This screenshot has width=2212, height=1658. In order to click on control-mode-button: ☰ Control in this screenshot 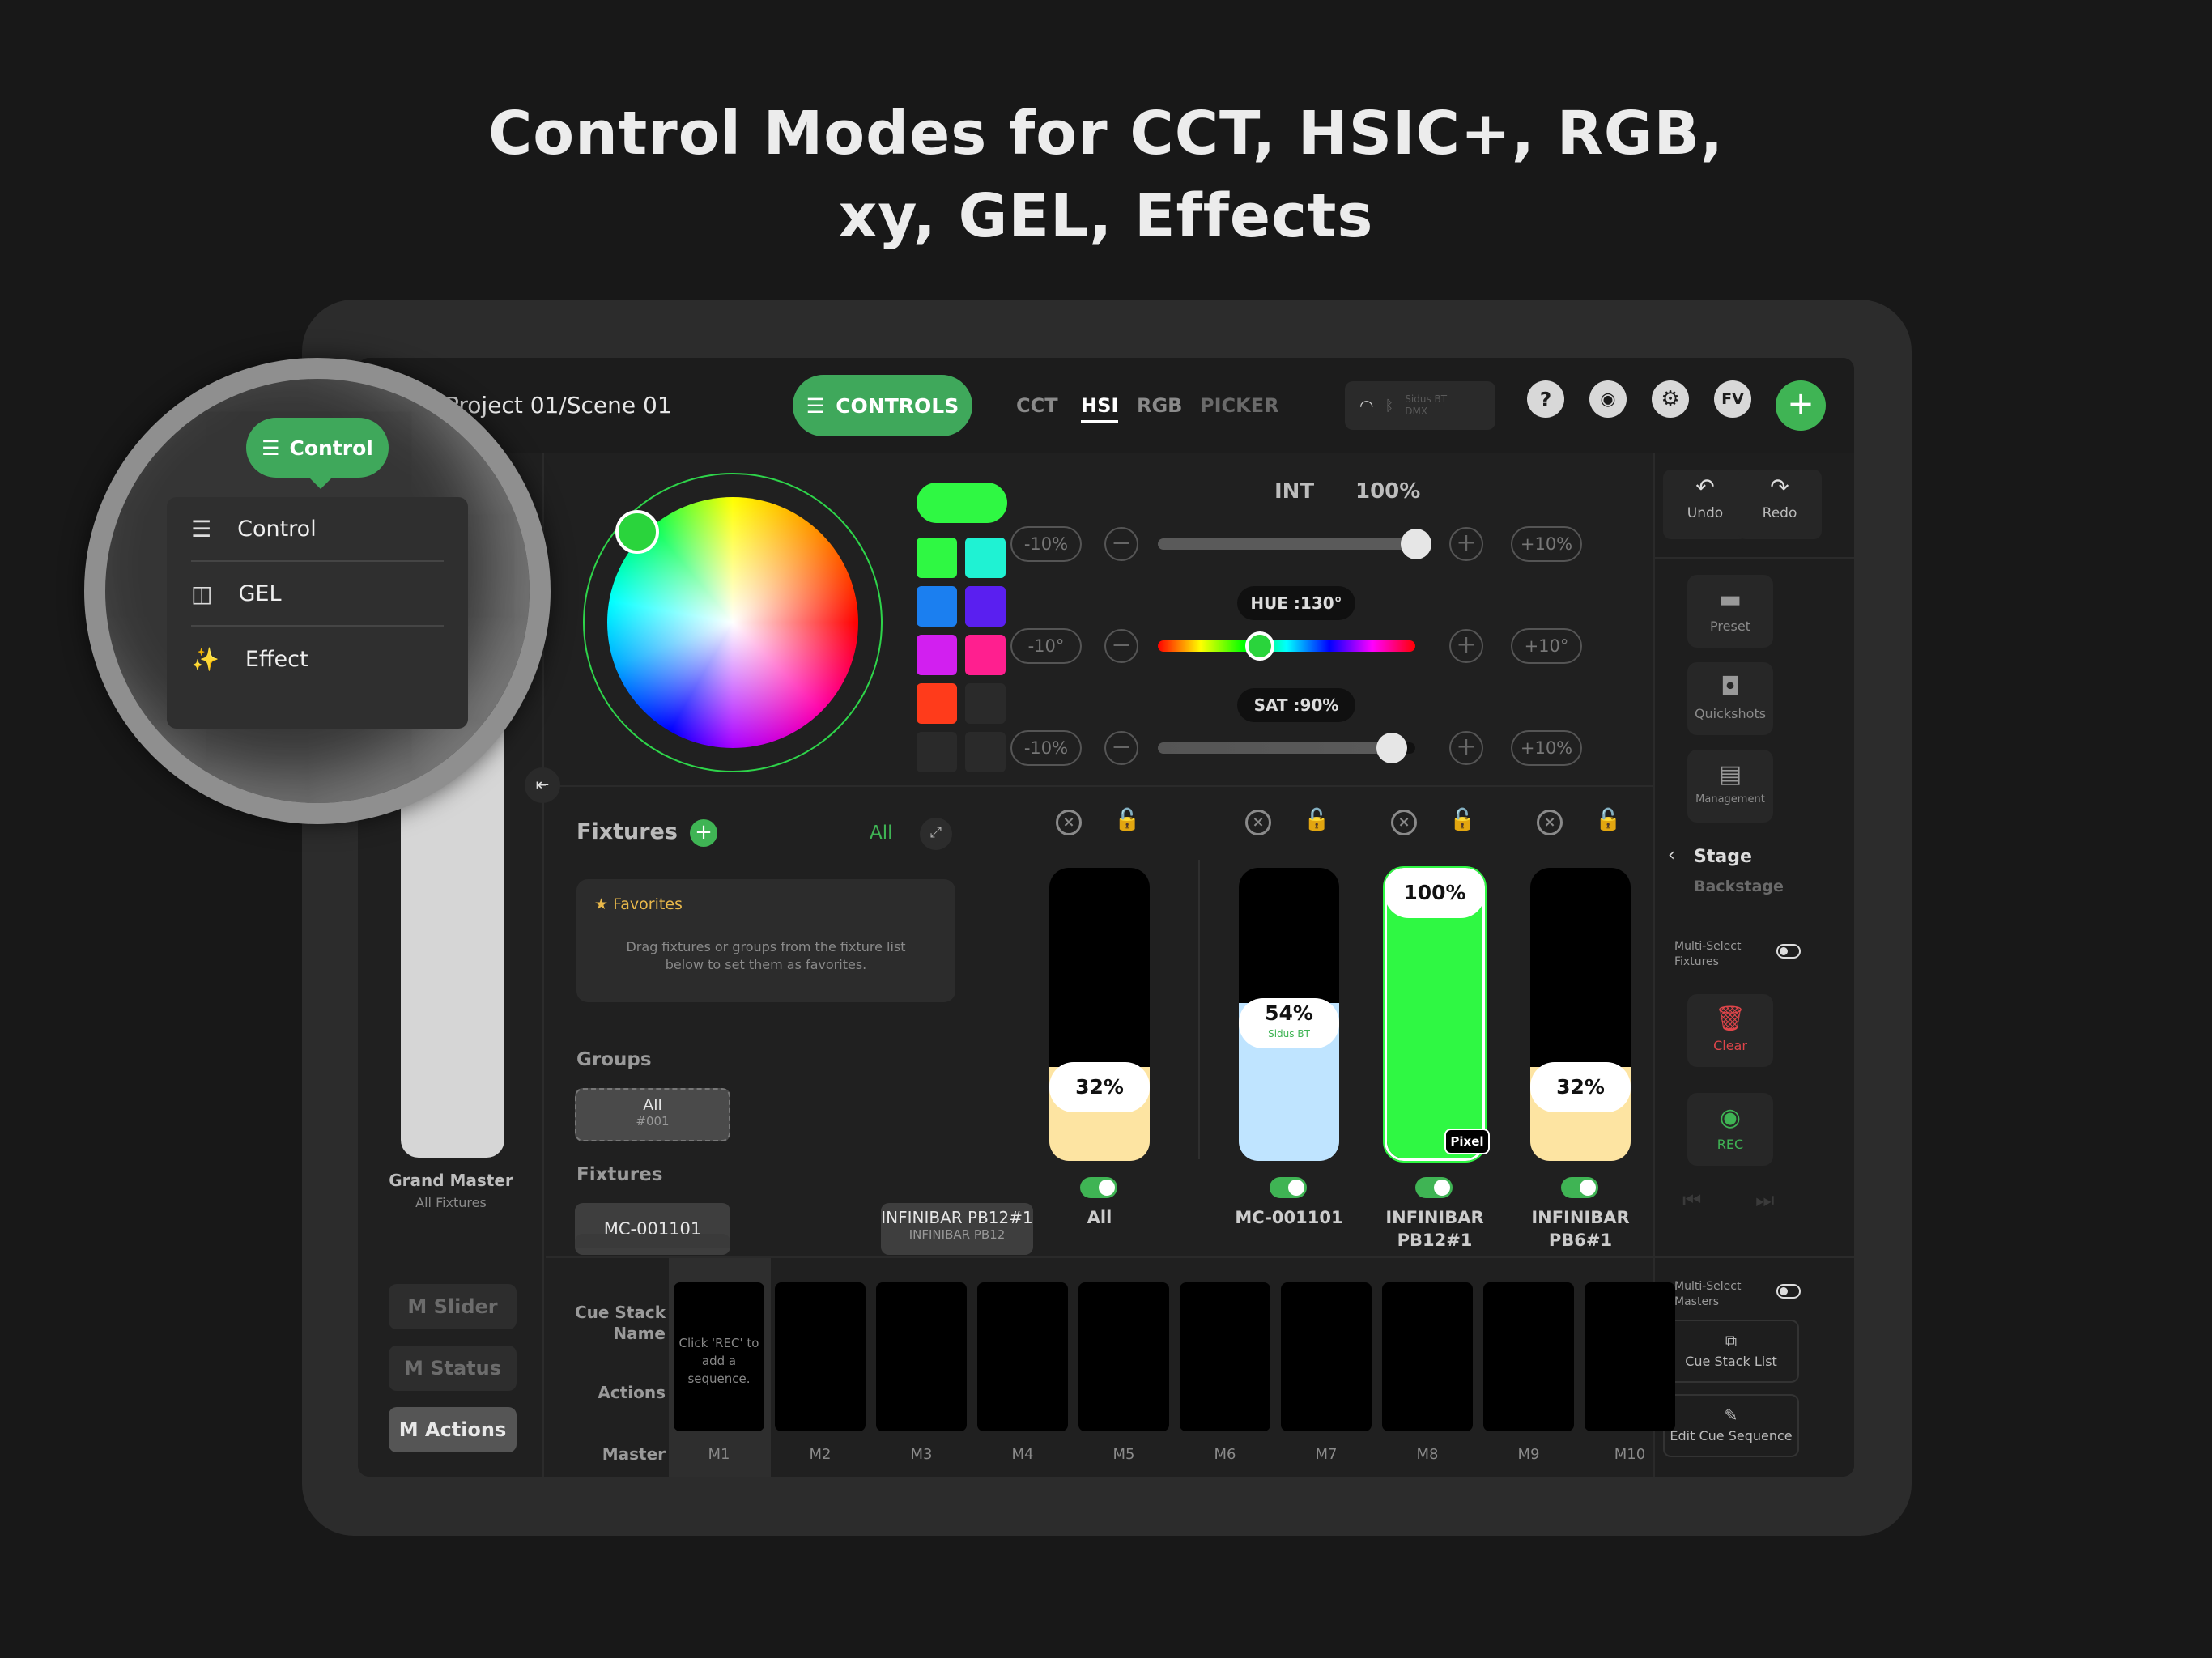, I will do `click(318, 448)`.